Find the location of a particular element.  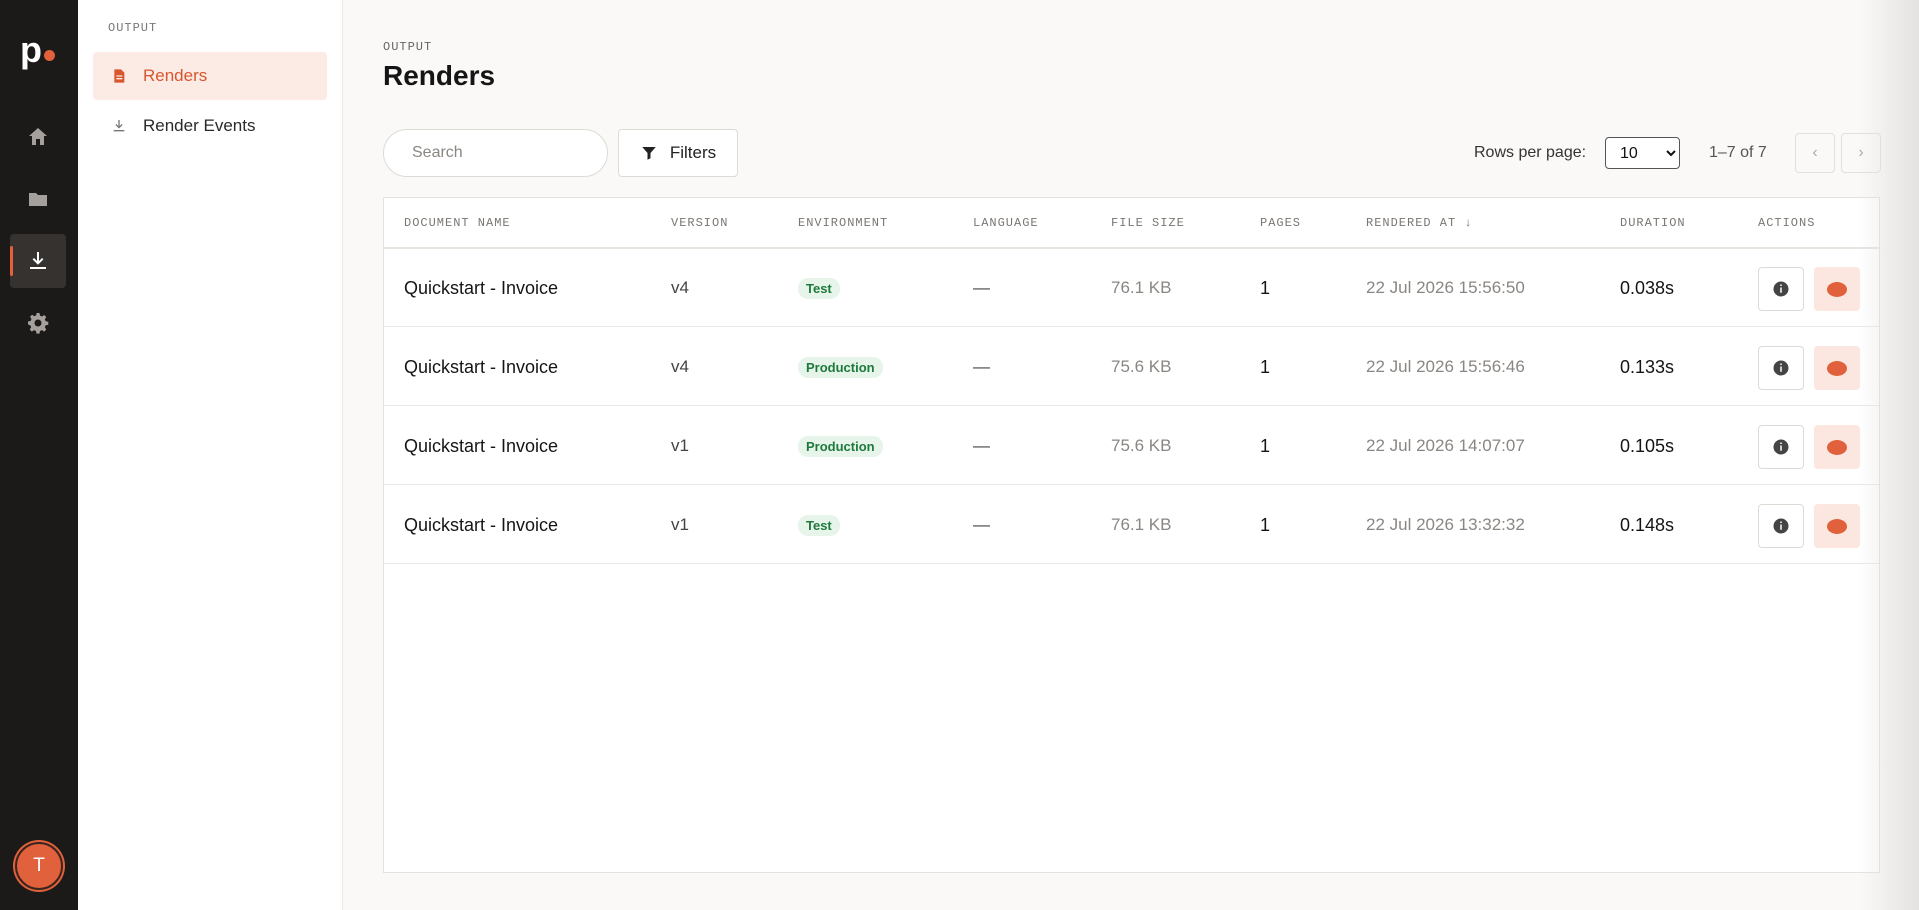

subnav-item-label: Renders is located at coordinates (175, 75).